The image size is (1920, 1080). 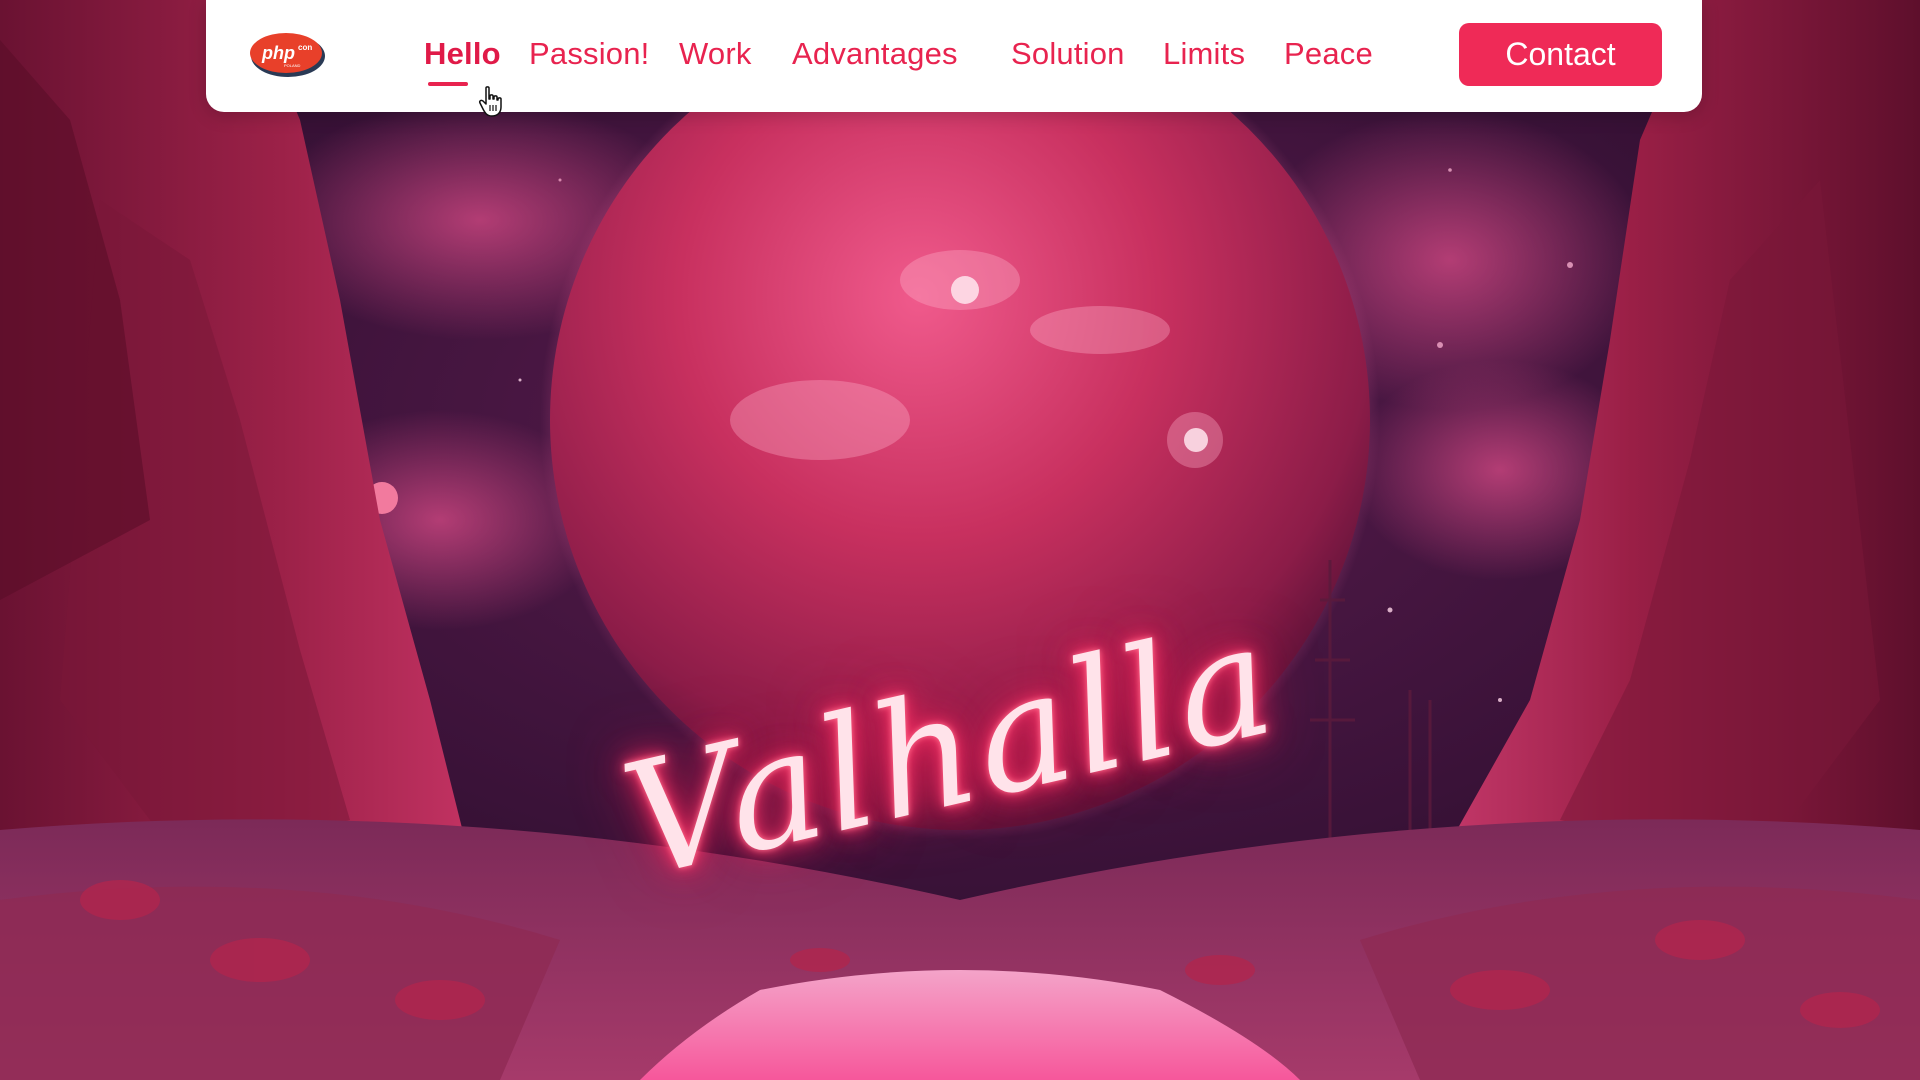 I want to click on nav-item-label: Advantages, so click(x=875, y=53).